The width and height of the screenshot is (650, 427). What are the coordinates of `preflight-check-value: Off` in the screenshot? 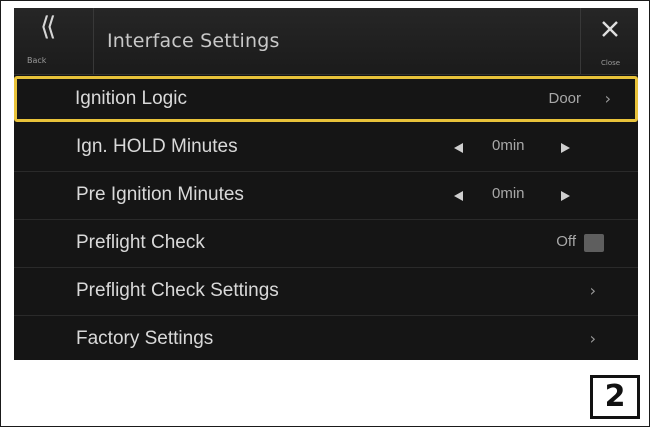 It's located at (566, 241).